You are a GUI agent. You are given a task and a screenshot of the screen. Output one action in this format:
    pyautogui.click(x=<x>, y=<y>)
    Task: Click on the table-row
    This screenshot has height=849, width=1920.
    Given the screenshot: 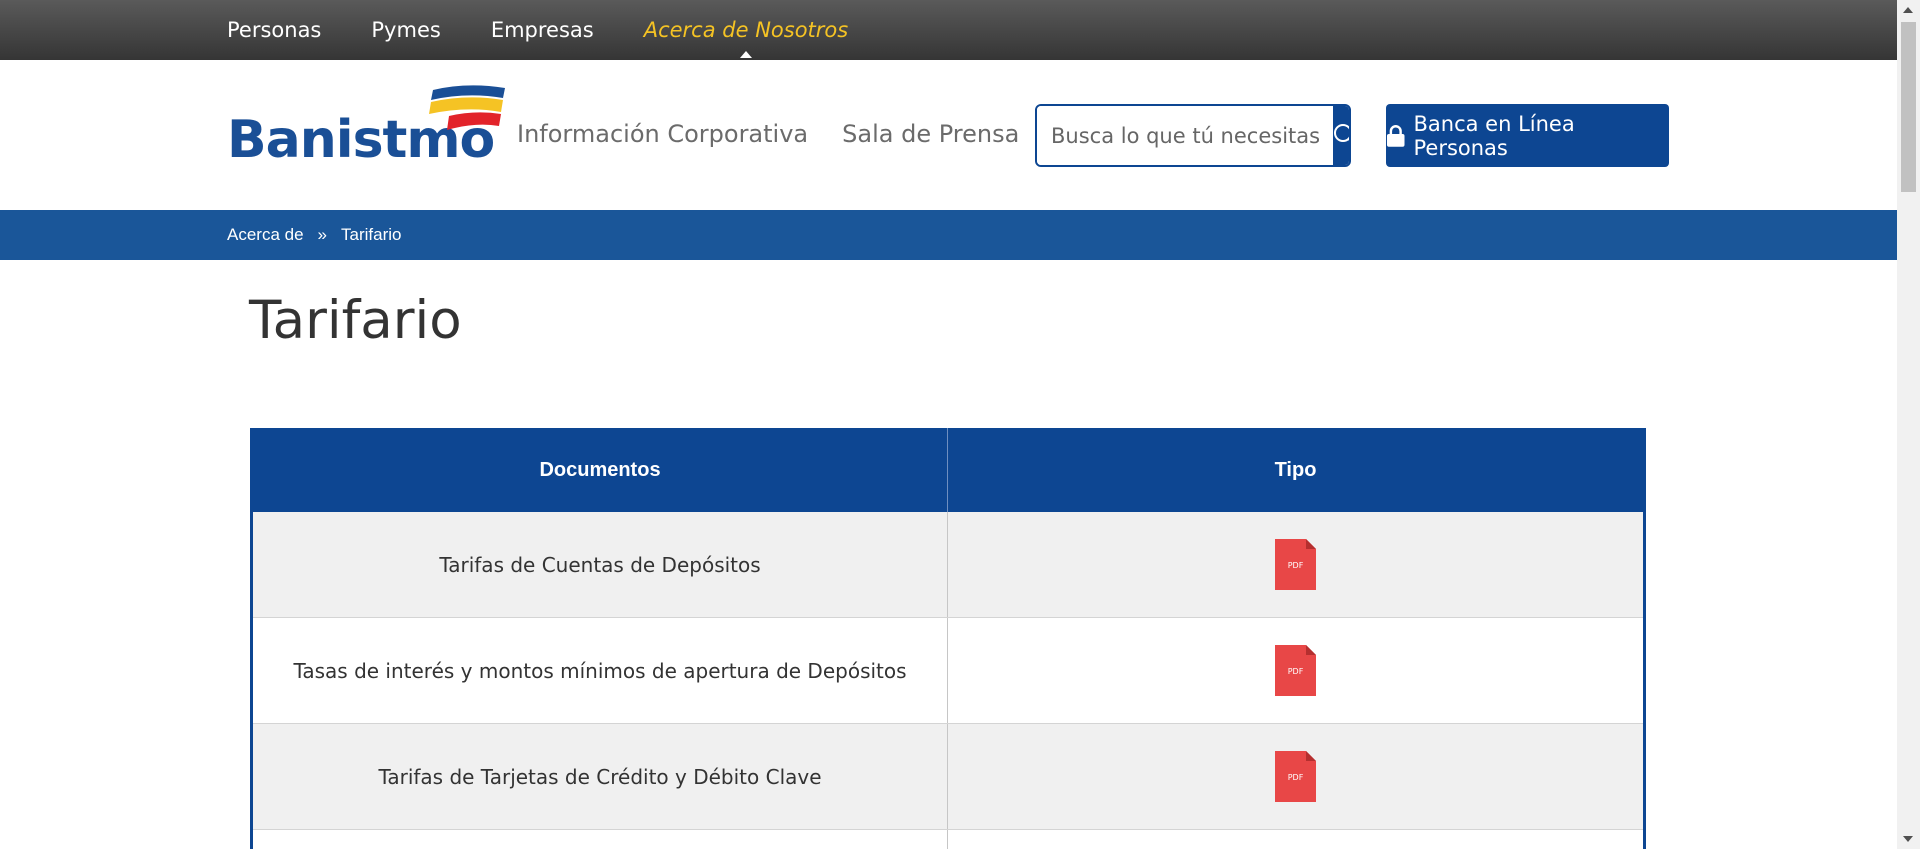 What is the action you would take?
    pyautogui.click(x=948, y=839)
    